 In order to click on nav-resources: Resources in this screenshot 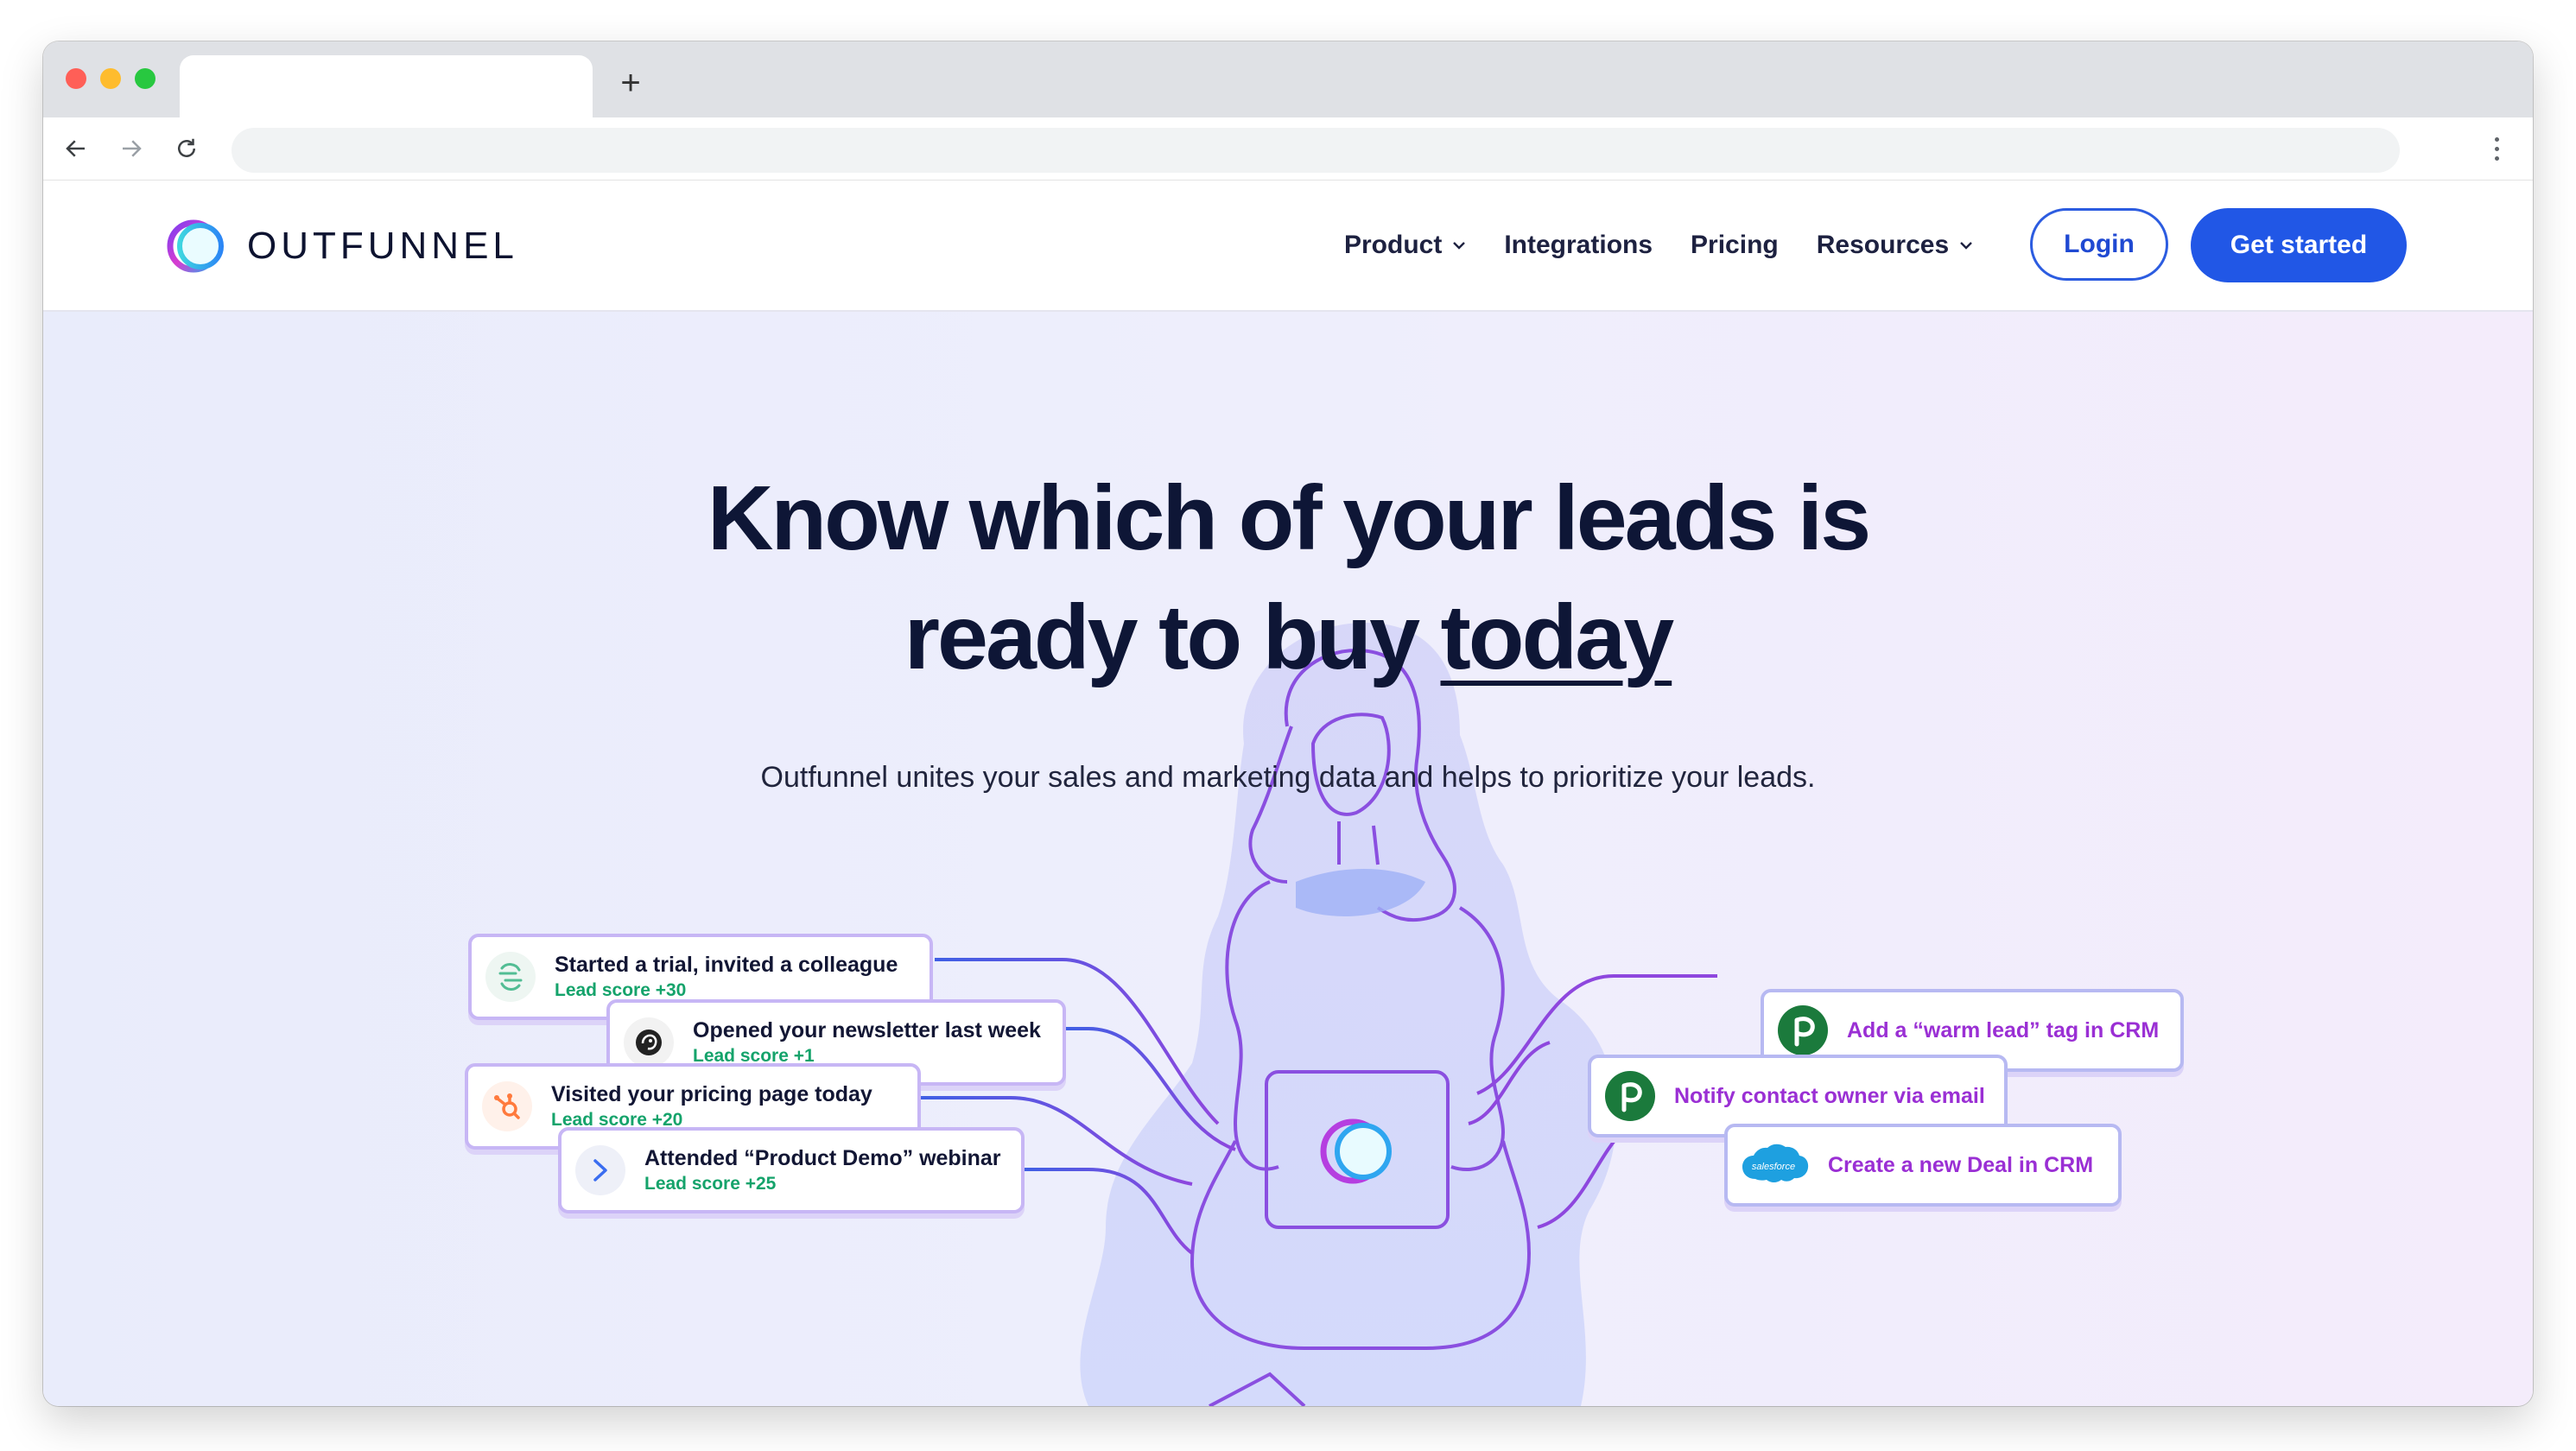, I will do `click(1895, 246)`.